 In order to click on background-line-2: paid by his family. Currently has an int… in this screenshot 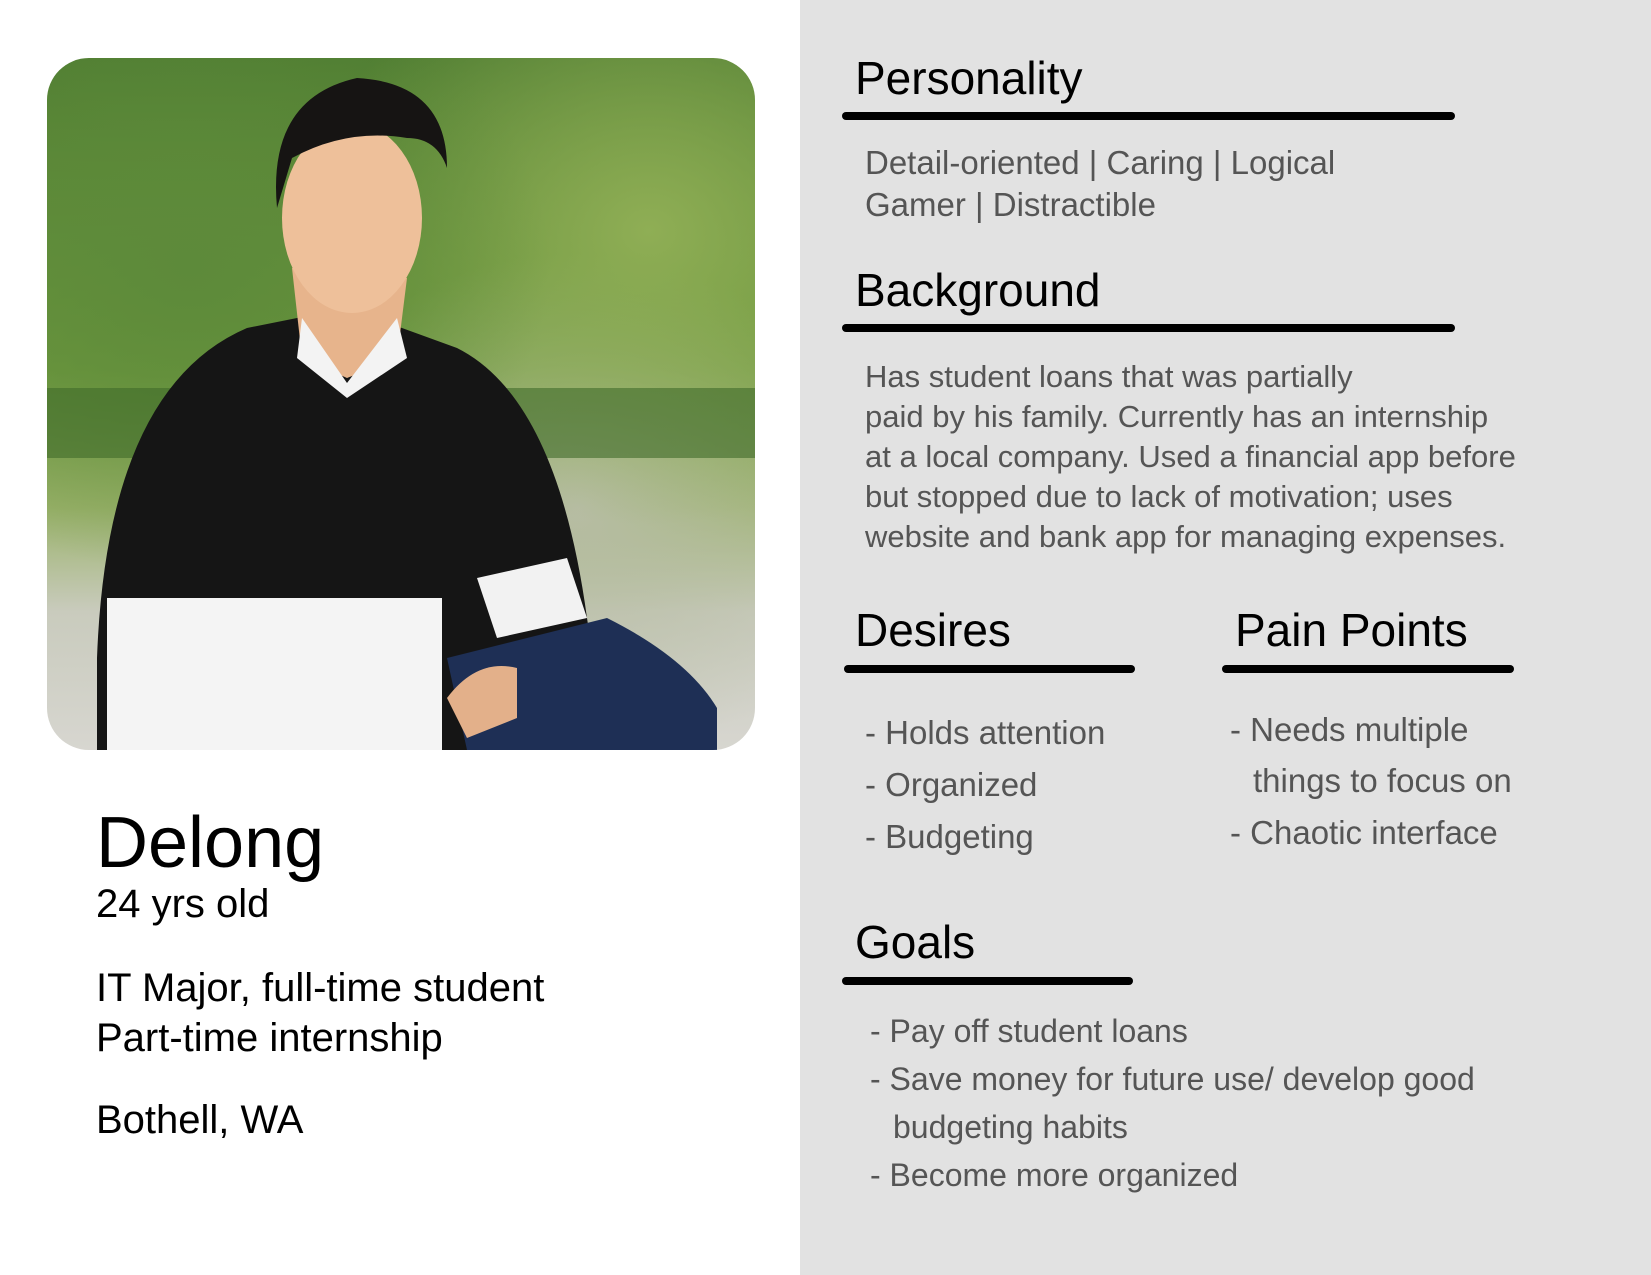, I will do `click(1177, 416)`.